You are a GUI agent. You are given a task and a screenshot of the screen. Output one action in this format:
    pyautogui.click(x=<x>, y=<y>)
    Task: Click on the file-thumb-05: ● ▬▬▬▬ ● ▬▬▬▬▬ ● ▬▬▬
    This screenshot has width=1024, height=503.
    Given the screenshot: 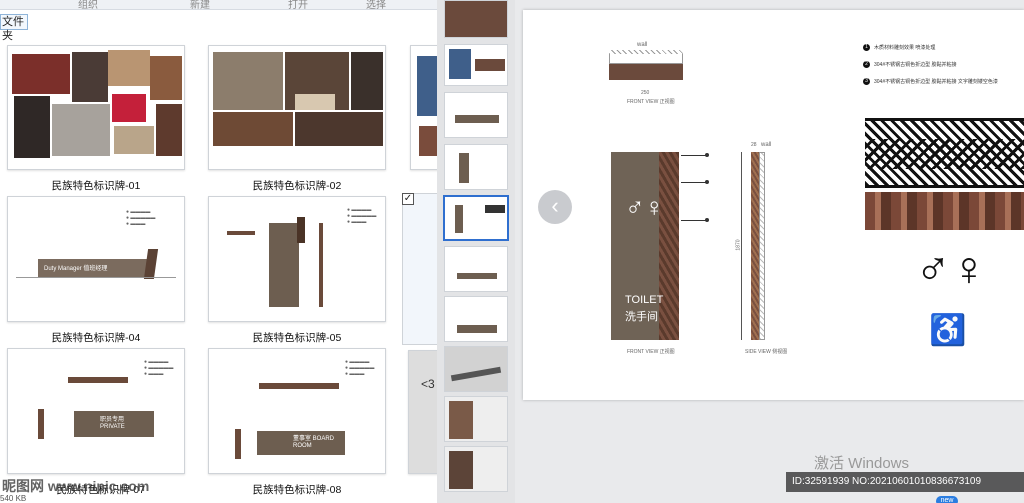 What is the action you would take?
    pyautogui.click(x=297, y=259)
    